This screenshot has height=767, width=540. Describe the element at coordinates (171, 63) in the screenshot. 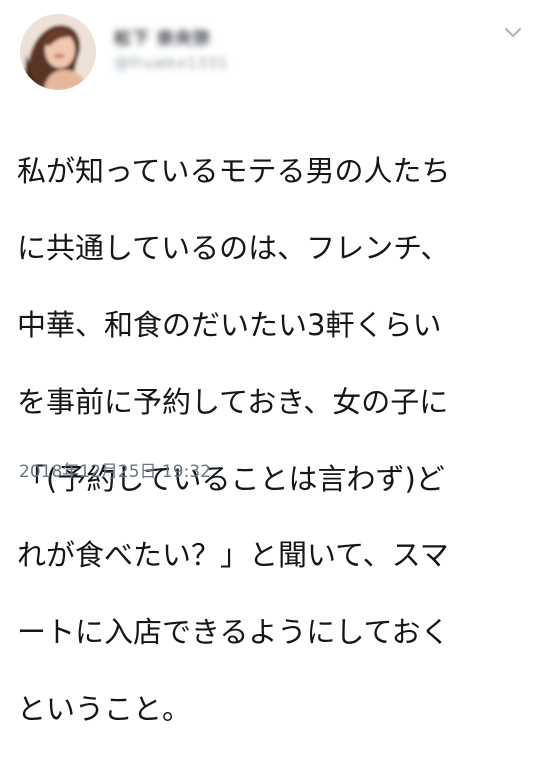

I see `user-handle: @fruwkx1331` at that location.